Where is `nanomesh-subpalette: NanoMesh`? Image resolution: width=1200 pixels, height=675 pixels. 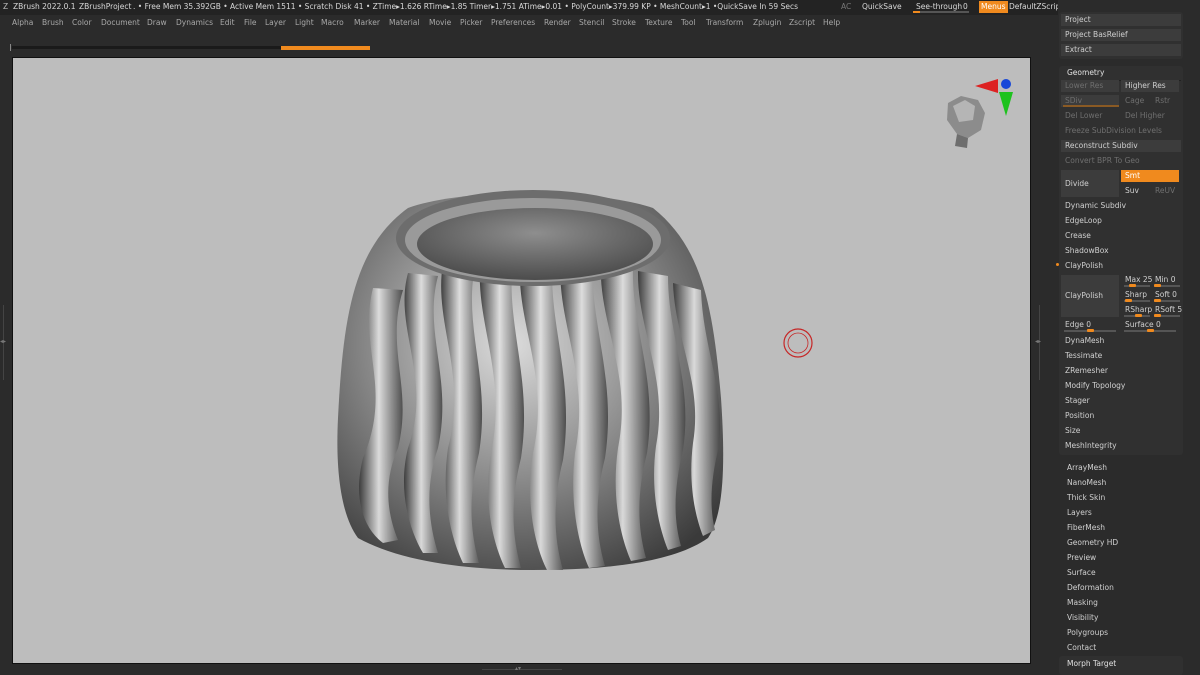
nanomesh-subpalette: NanoMesh is located at coordinates (1086, 482).